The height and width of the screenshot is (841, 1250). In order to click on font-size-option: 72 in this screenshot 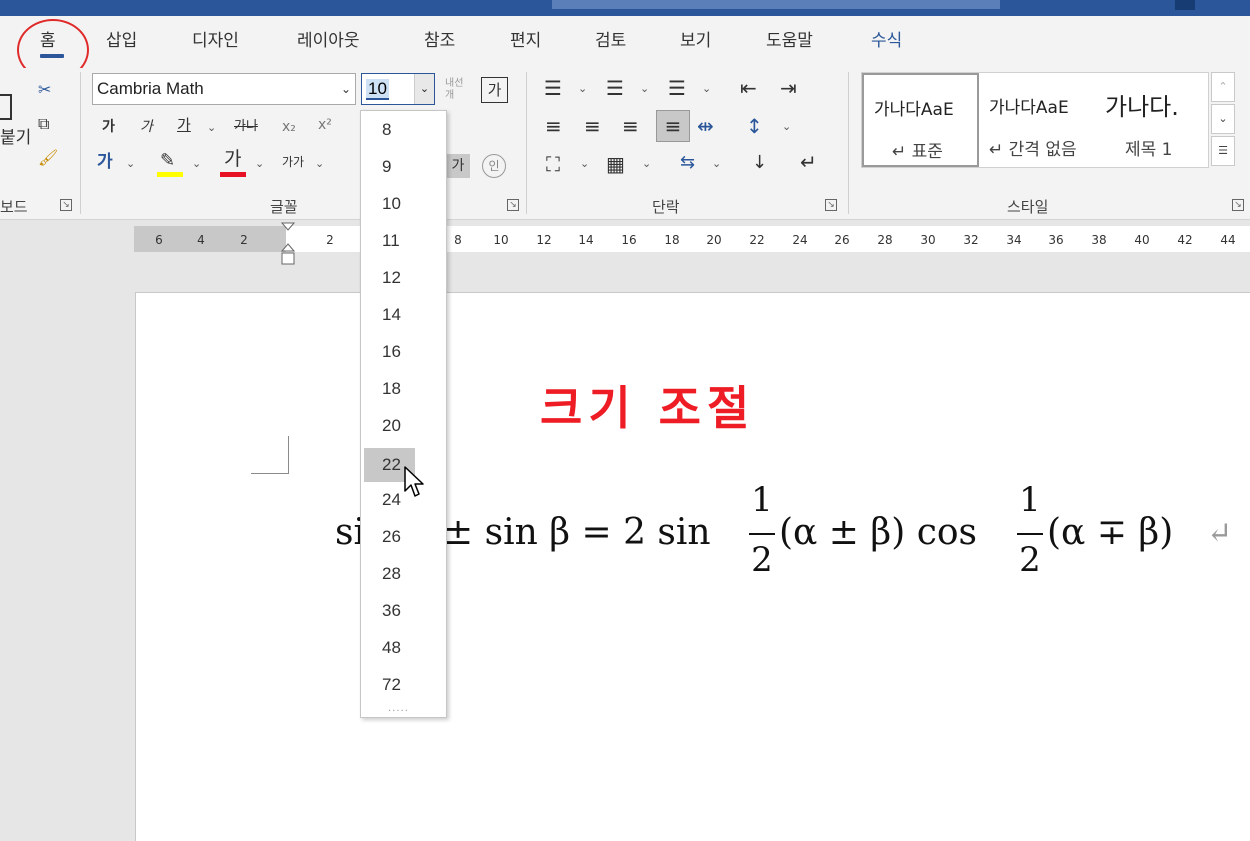, I will do `click(403, 685)`.